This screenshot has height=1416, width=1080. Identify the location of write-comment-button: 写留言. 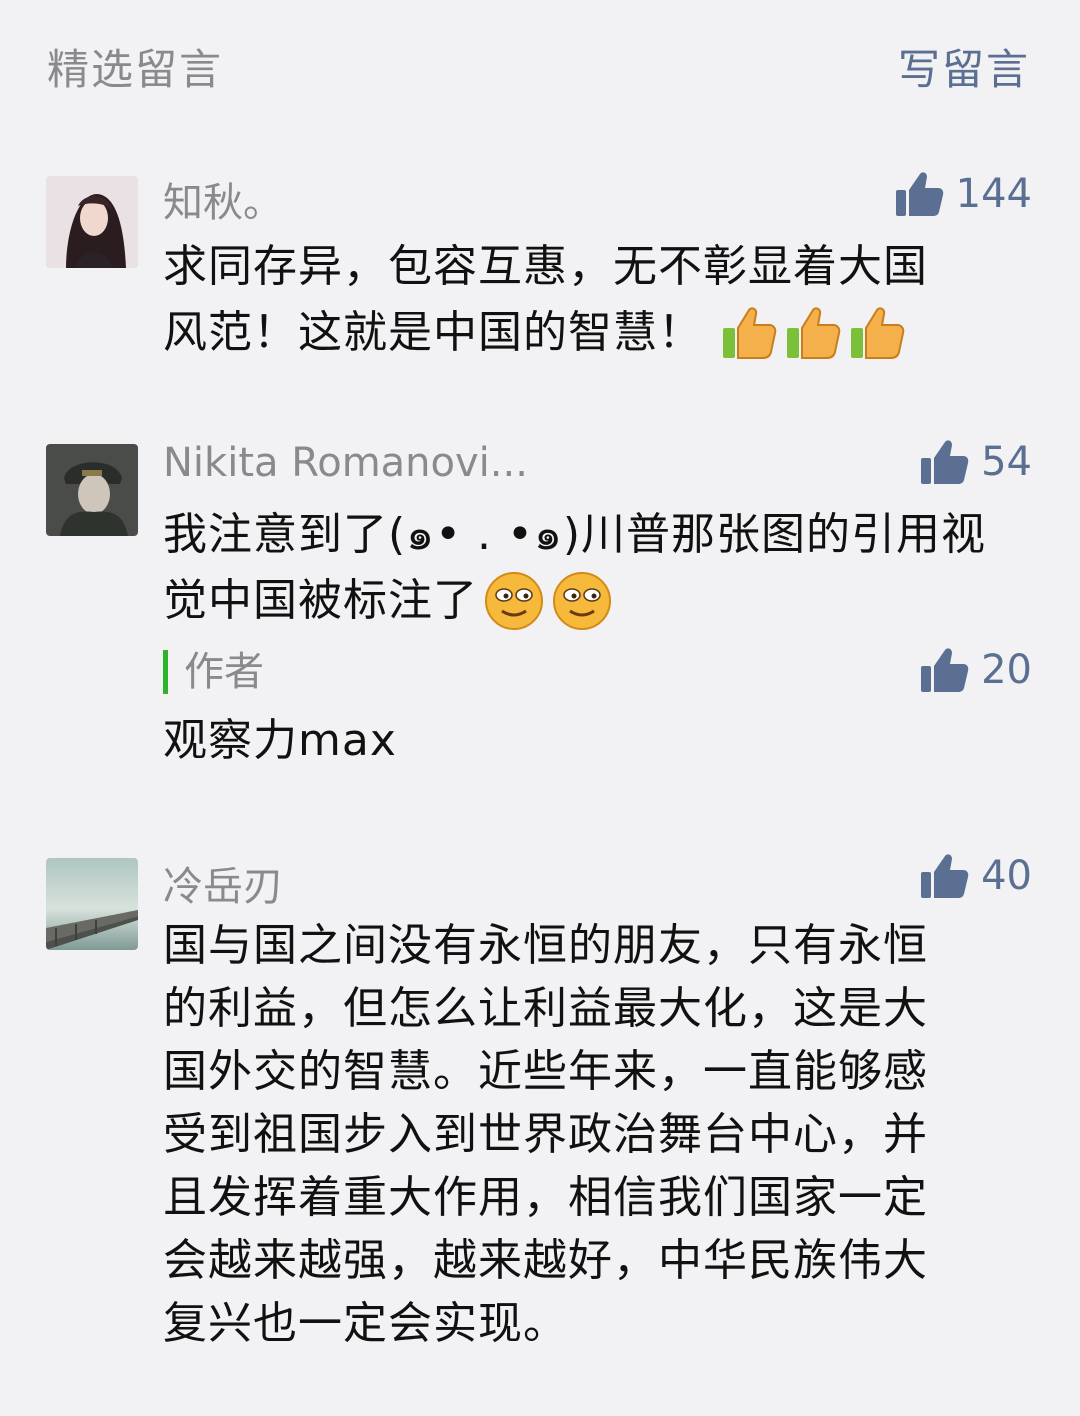
(964, 66).